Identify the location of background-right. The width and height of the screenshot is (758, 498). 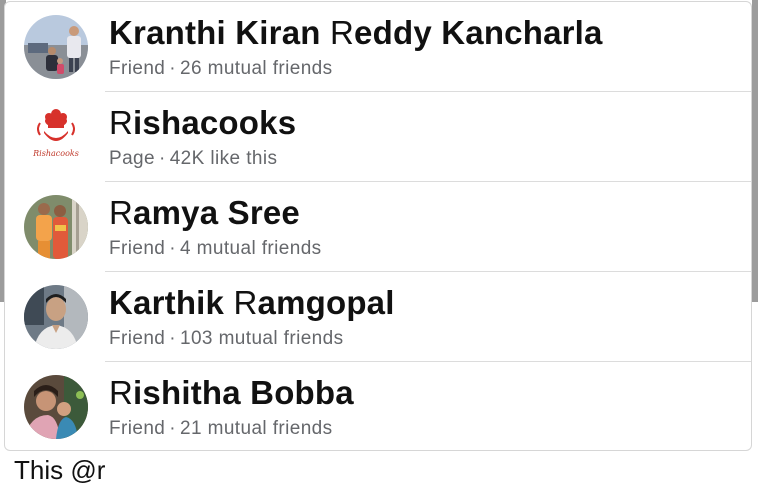
(755, 151).